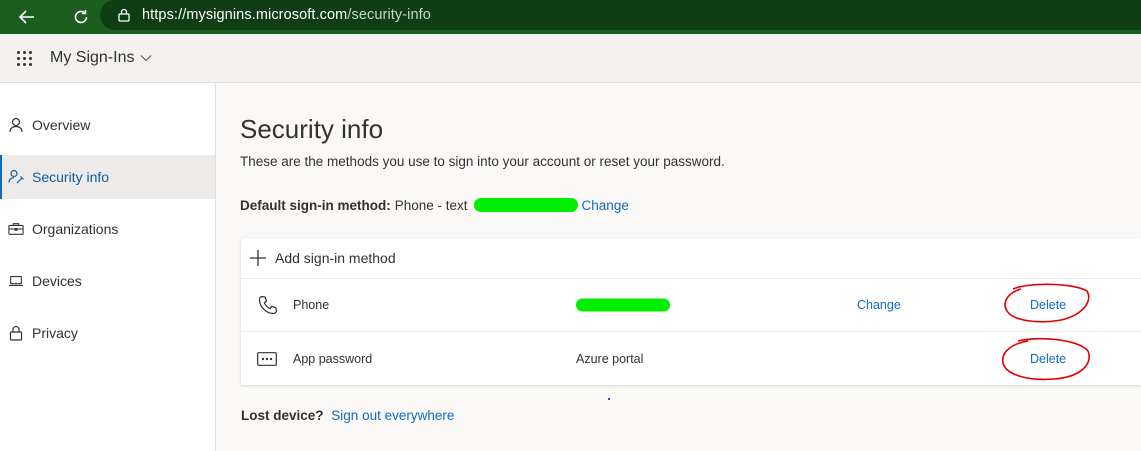  I want to click on method-row-phone: Phone Change Delete, so click(691, 305).